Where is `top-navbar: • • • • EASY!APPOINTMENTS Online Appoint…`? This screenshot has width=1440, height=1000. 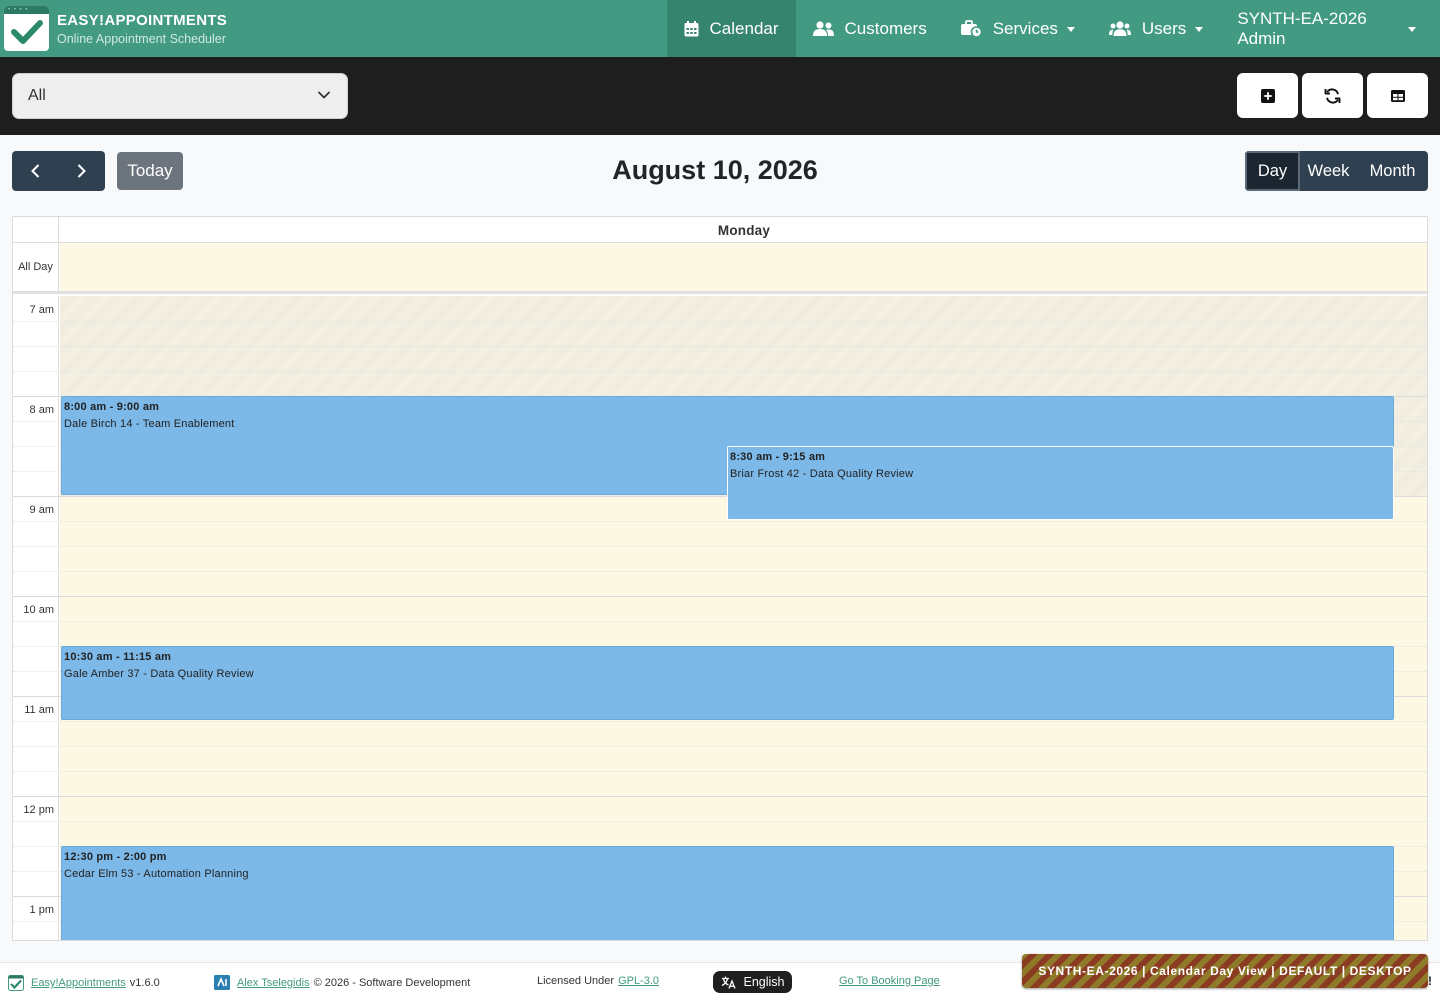
top-navbar: • • • • EASY!APPOINTMENTS Online Appoint… is located at coordinates (720, 28).